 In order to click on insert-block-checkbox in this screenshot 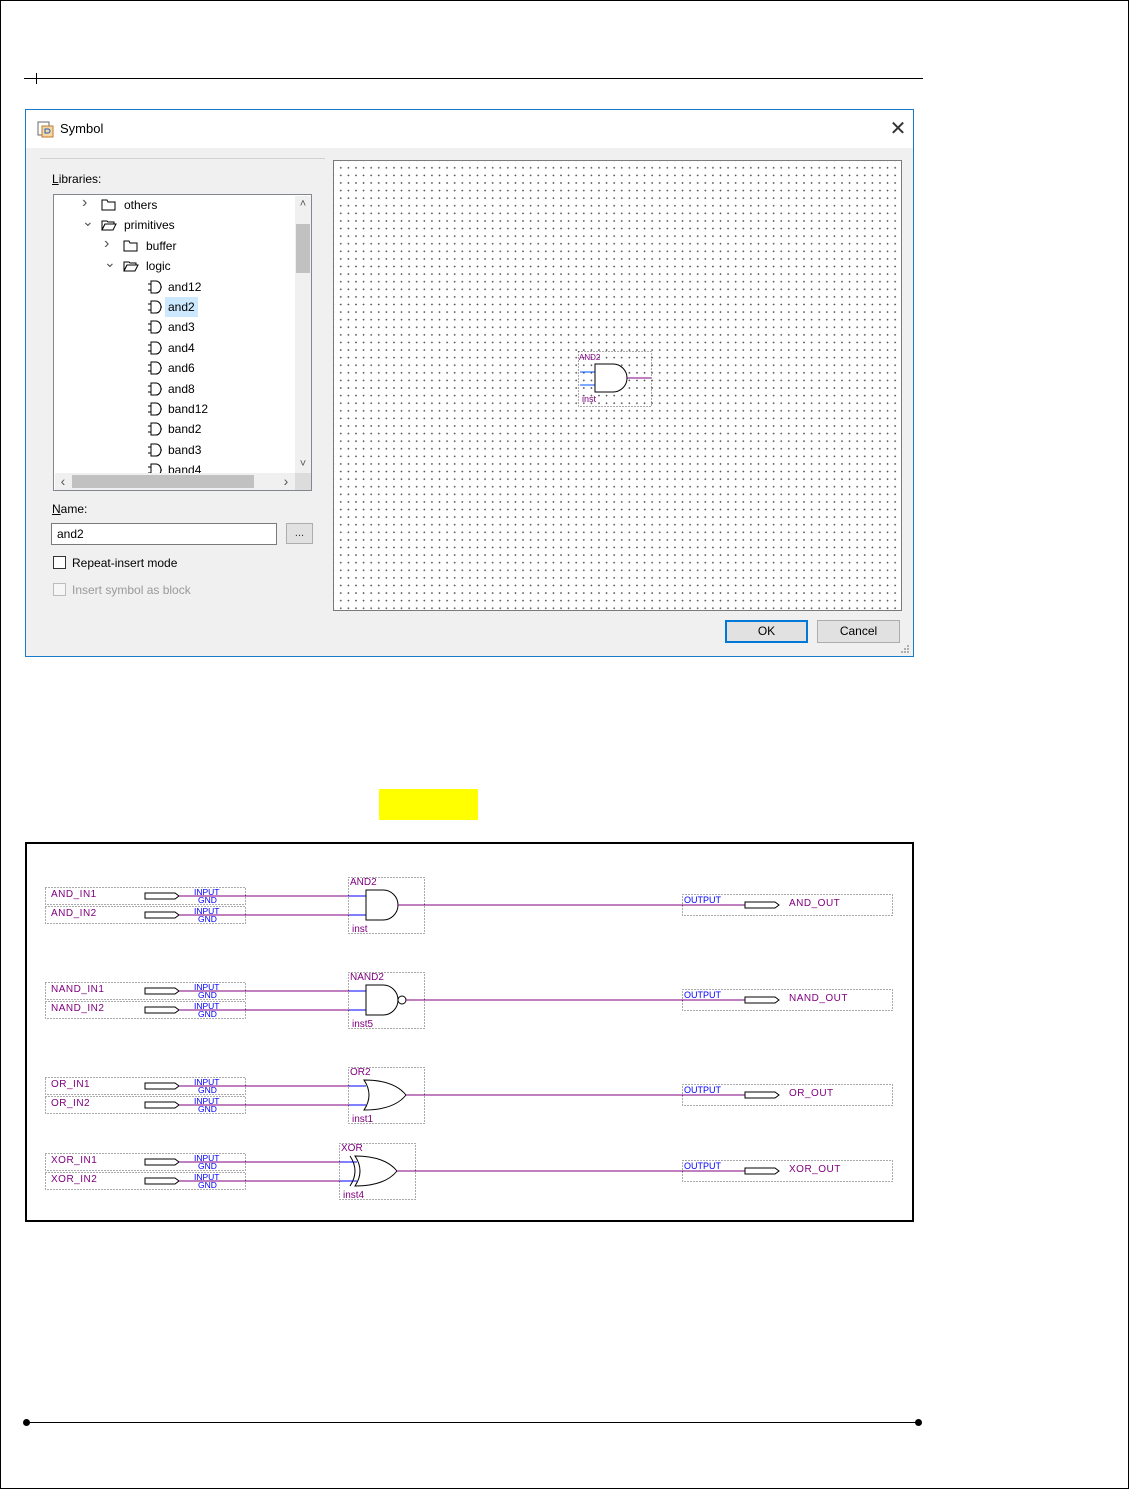, I will do `click(59, 589)`.